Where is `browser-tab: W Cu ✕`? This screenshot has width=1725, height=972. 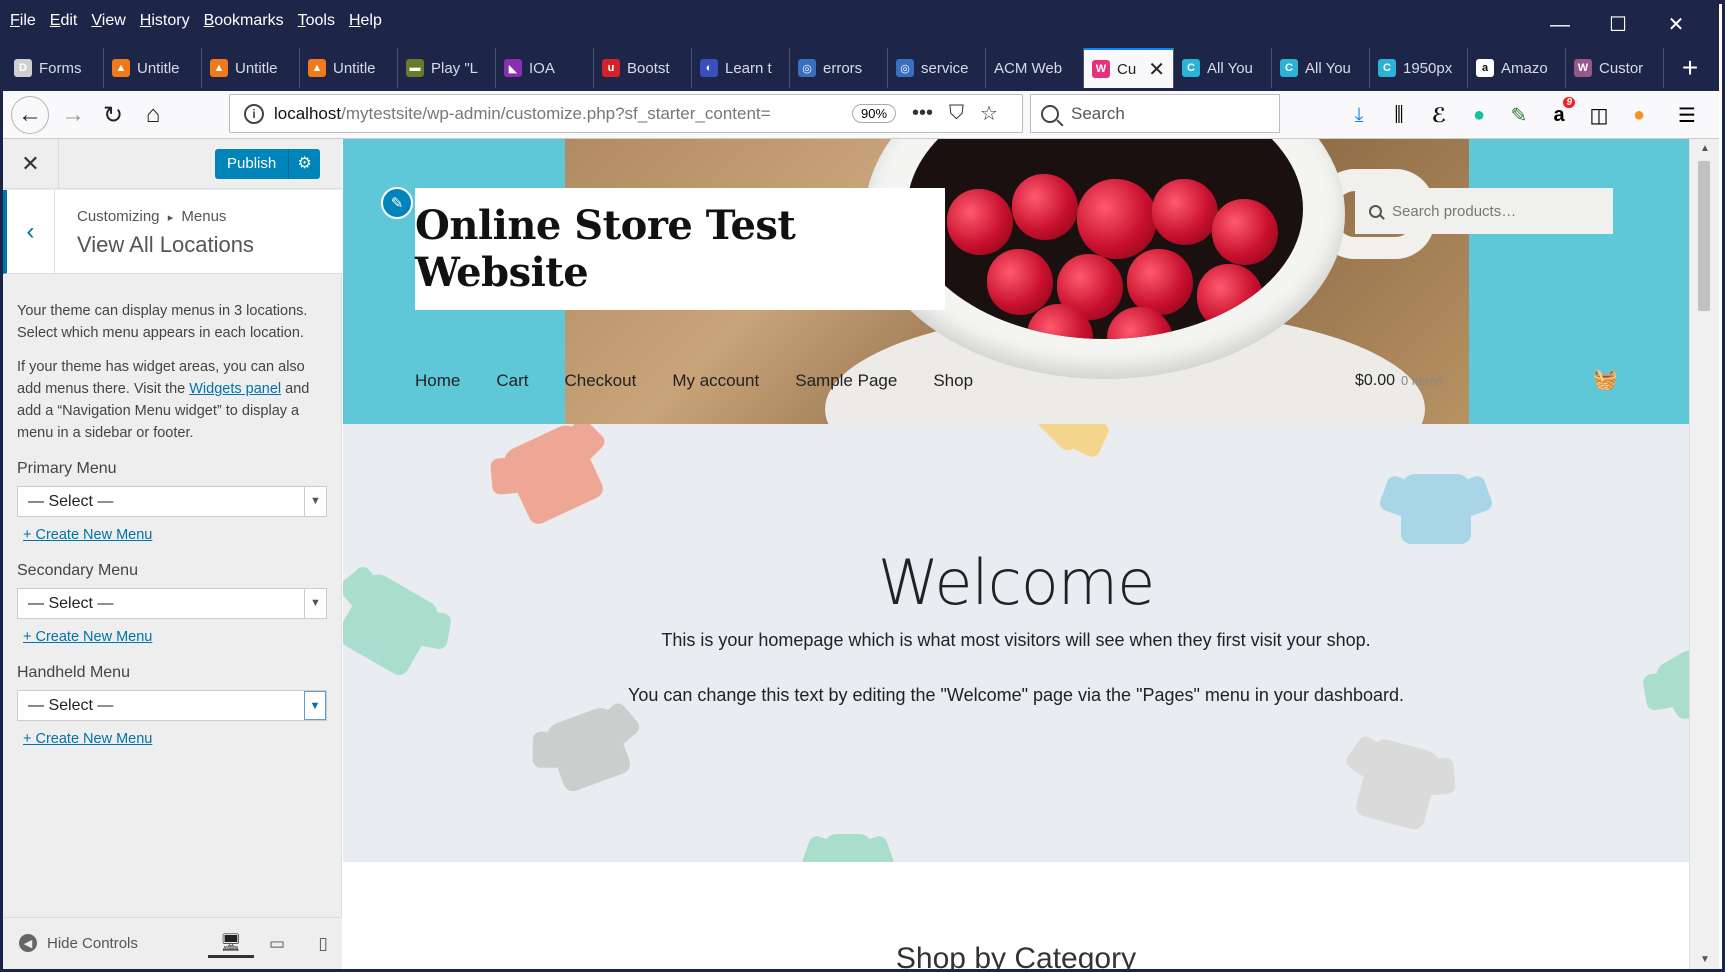 browser-tab: W Cu ✕ is located at coordinates (1129, 68).